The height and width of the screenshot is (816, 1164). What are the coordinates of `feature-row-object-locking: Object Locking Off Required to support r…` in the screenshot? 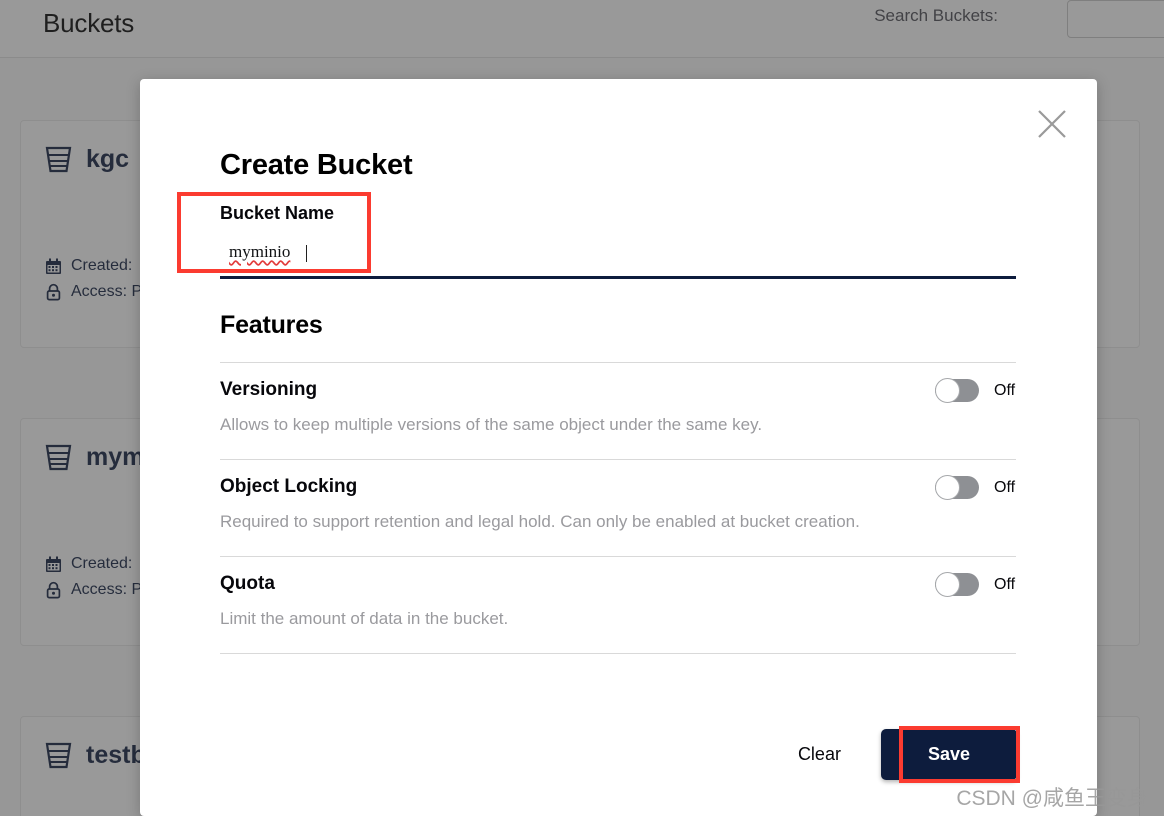 It's located at (618, 499).